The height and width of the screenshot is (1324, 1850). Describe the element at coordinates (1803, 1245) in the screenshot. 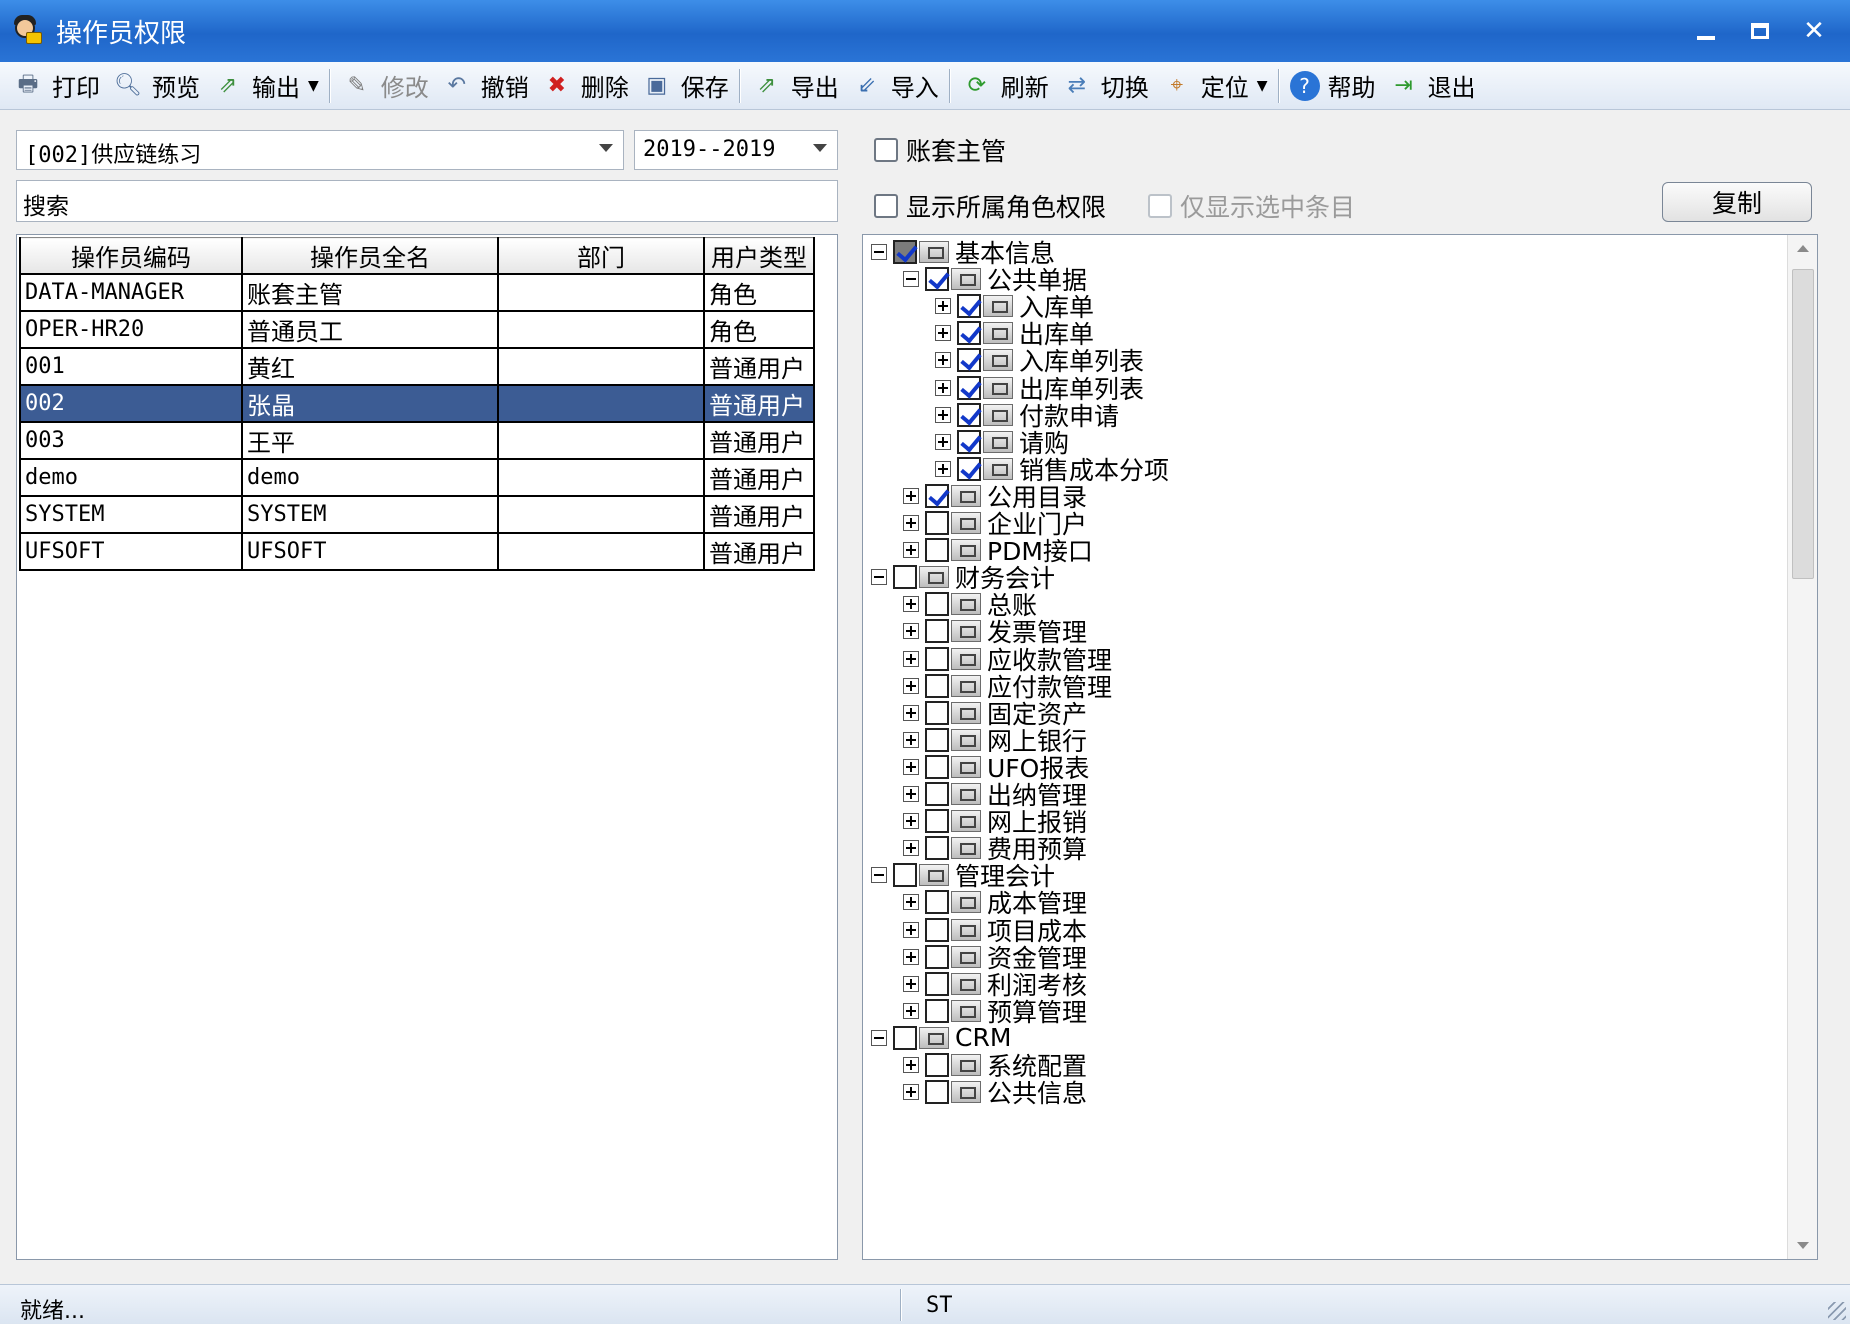

I see `scroll-down-icon` at that location.